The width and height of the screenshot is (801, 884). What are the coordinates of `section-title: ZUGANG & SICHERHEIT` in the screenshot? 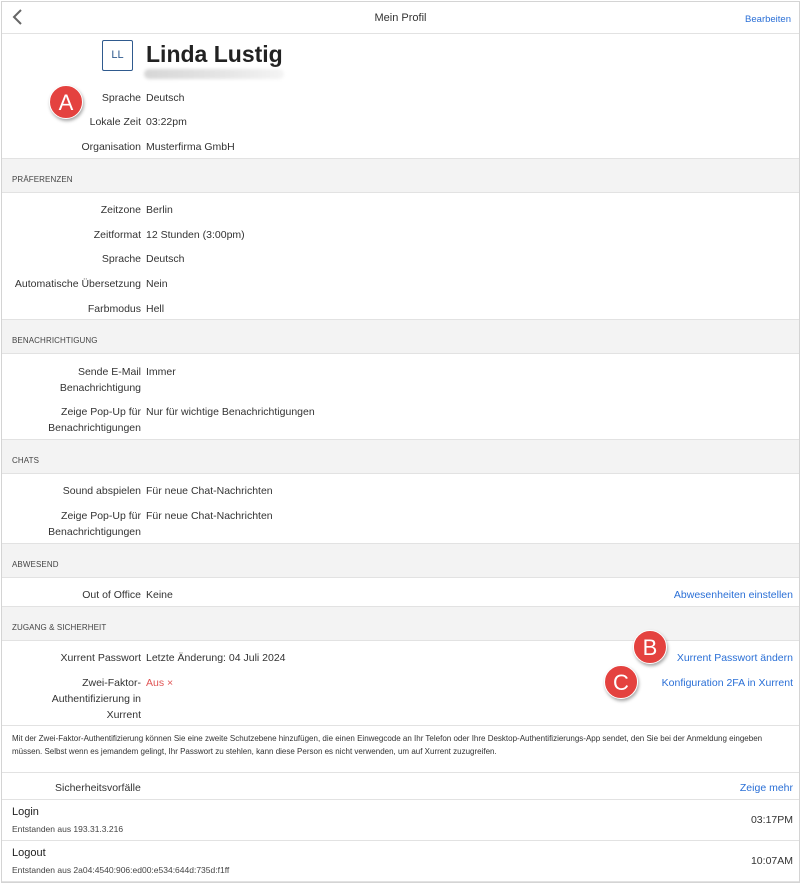 It's located at (59, 627).